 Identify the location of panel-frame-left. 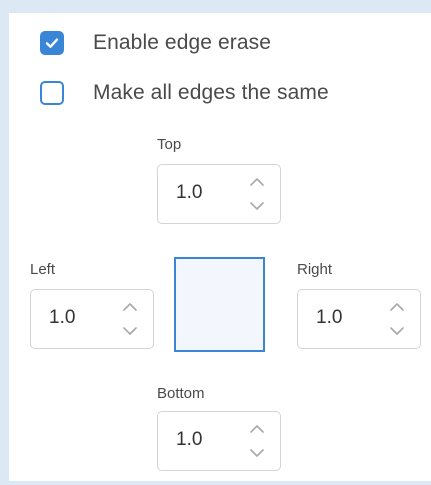
(4, 242).